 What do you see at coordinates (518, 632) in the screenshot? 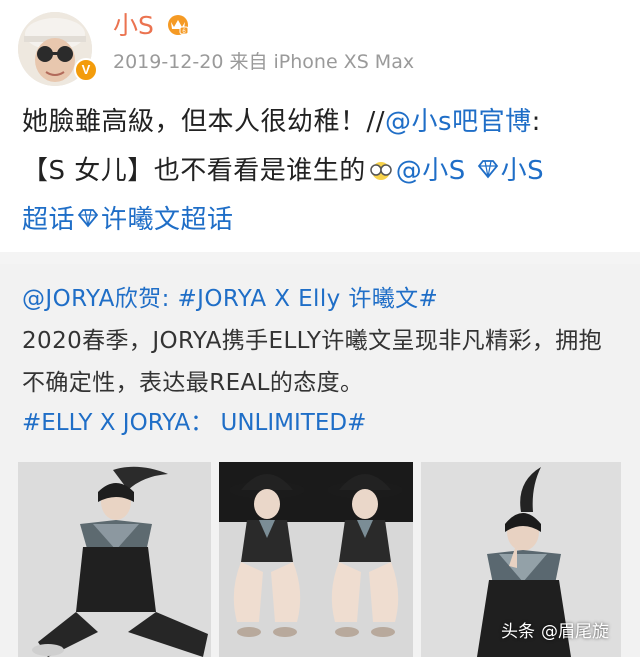
I see `watermark-brand: 头条` at bounding box center [518, 632].